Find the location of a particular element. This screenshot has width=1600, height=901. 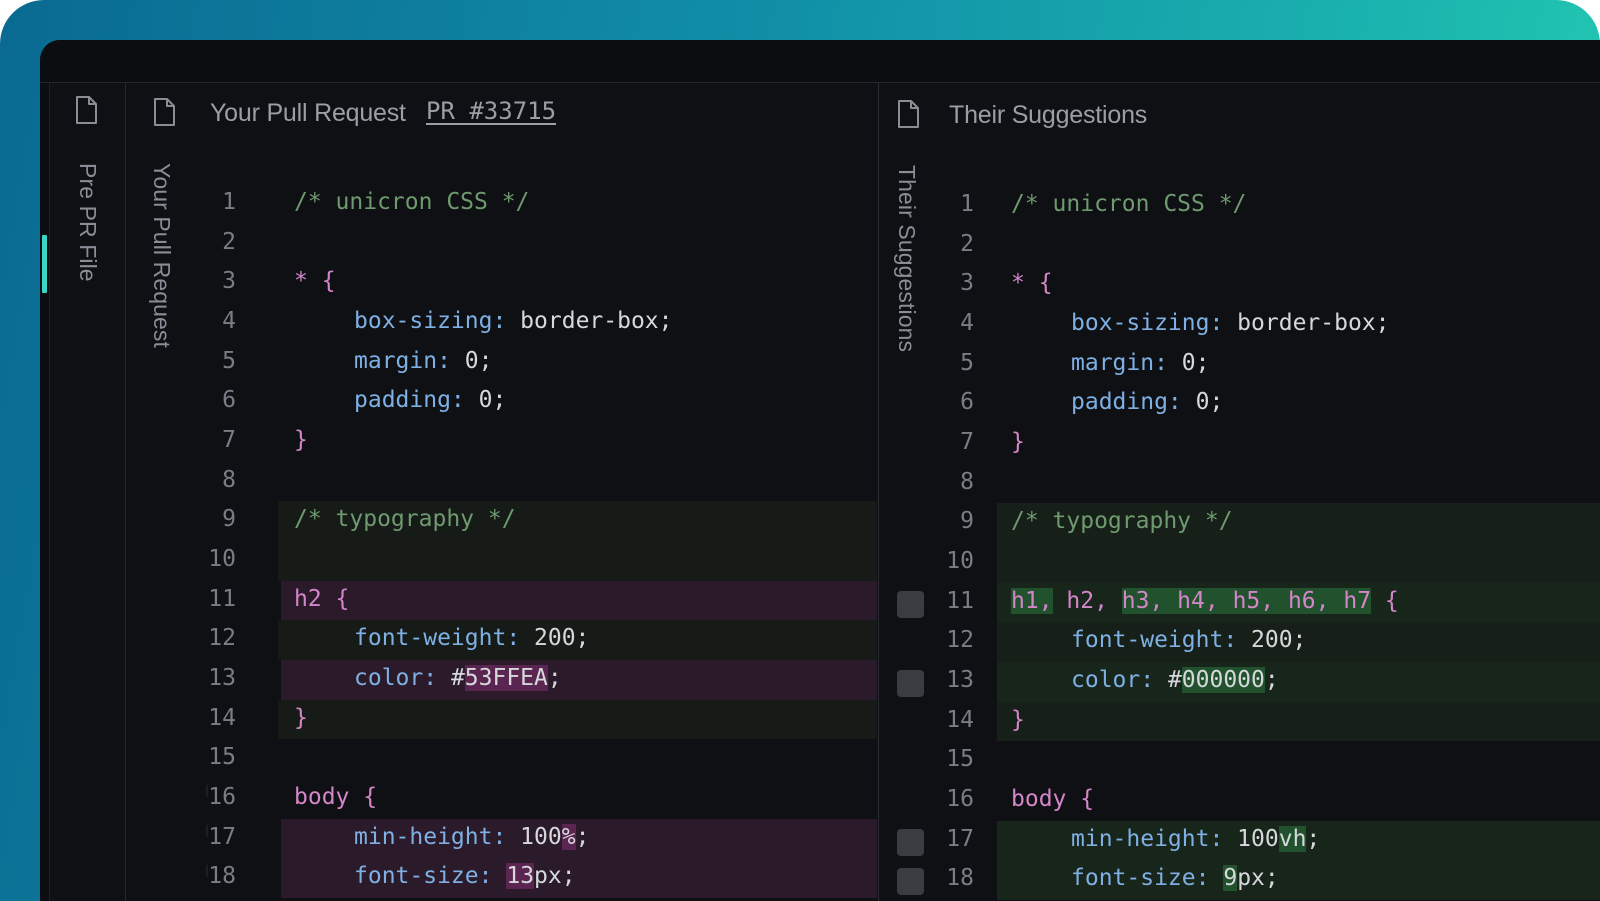

code-line-added: 18 font-size: 9px; is located at coordinates (1239, 880).